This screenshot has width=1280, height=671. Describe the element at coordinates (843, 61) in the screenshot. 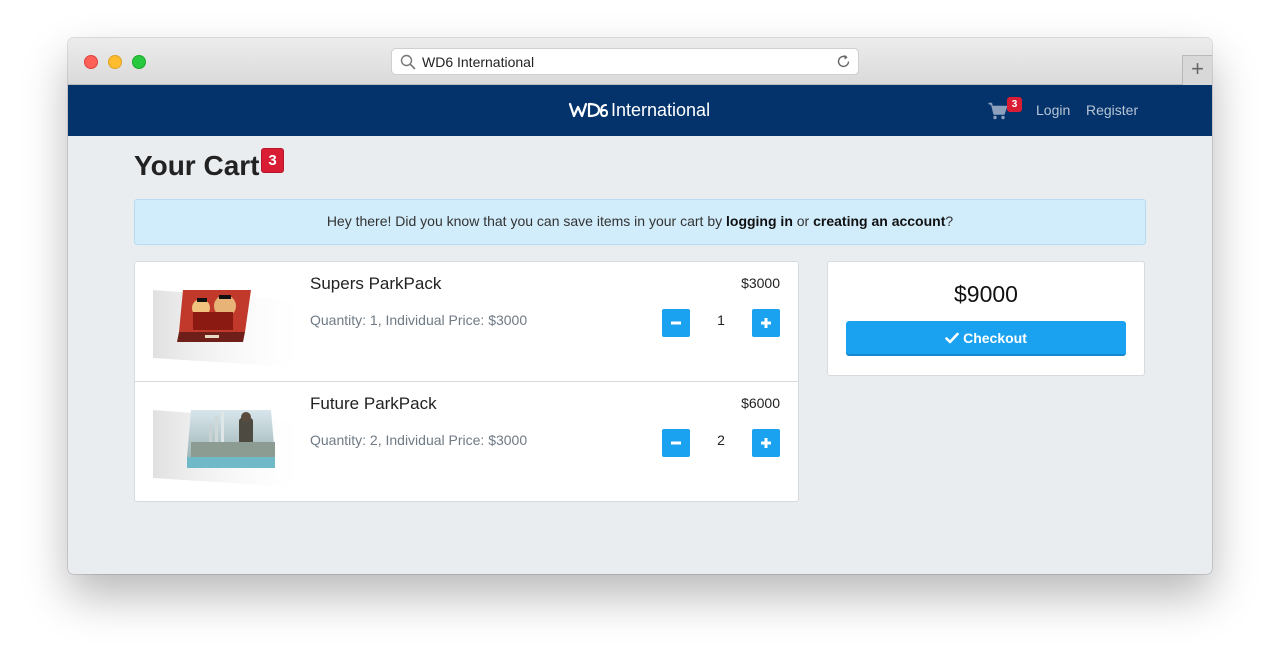

I see `reload-icon` at that location.